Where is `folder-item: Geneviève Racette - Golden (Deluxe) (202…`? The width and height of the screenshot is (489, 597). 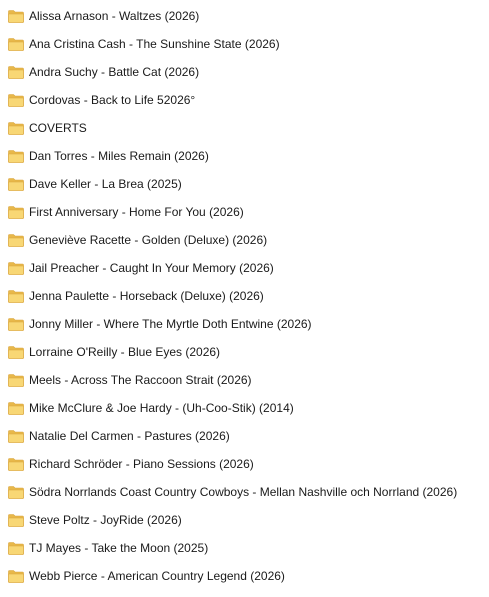 folder-item: Geneviève Racette - Golden (Deluxe) (202… is located at coordinates (244, 240).